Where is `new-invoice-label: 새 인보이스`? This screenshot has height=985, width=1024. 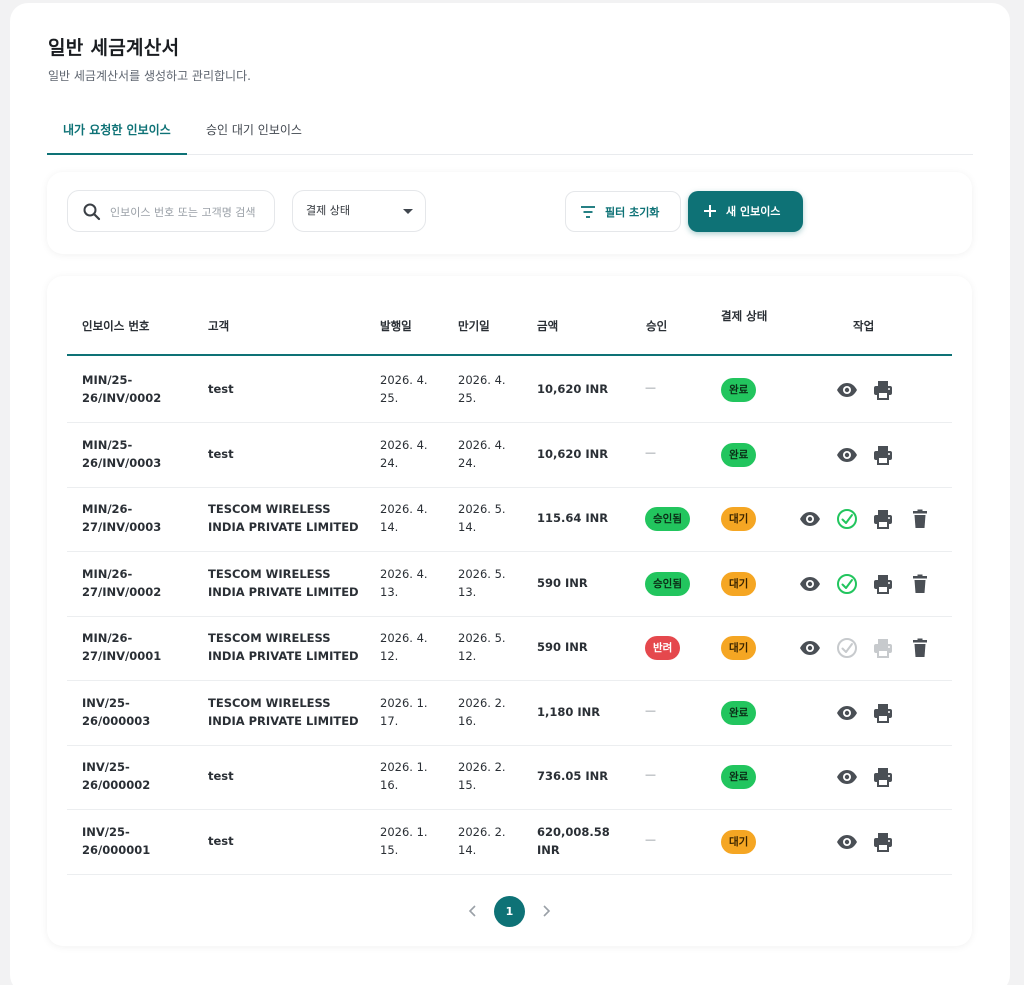
new-invoice-label: 새 인보이스 is located at coordinates (753, 211).